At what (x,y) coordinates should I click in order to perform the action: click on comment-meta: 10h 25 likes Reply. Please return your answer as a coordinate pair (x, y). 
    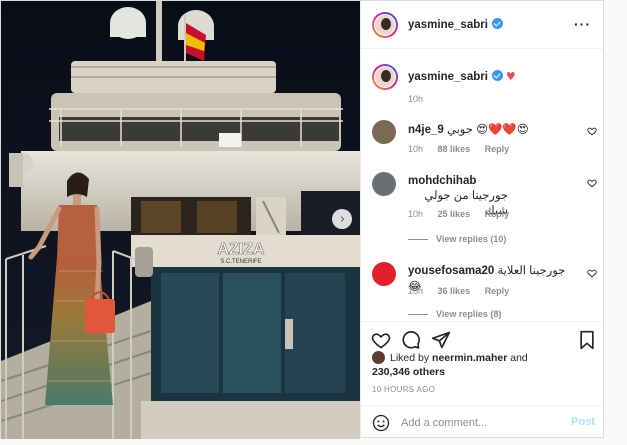
    Looking at the image, I should click on (464, 214).